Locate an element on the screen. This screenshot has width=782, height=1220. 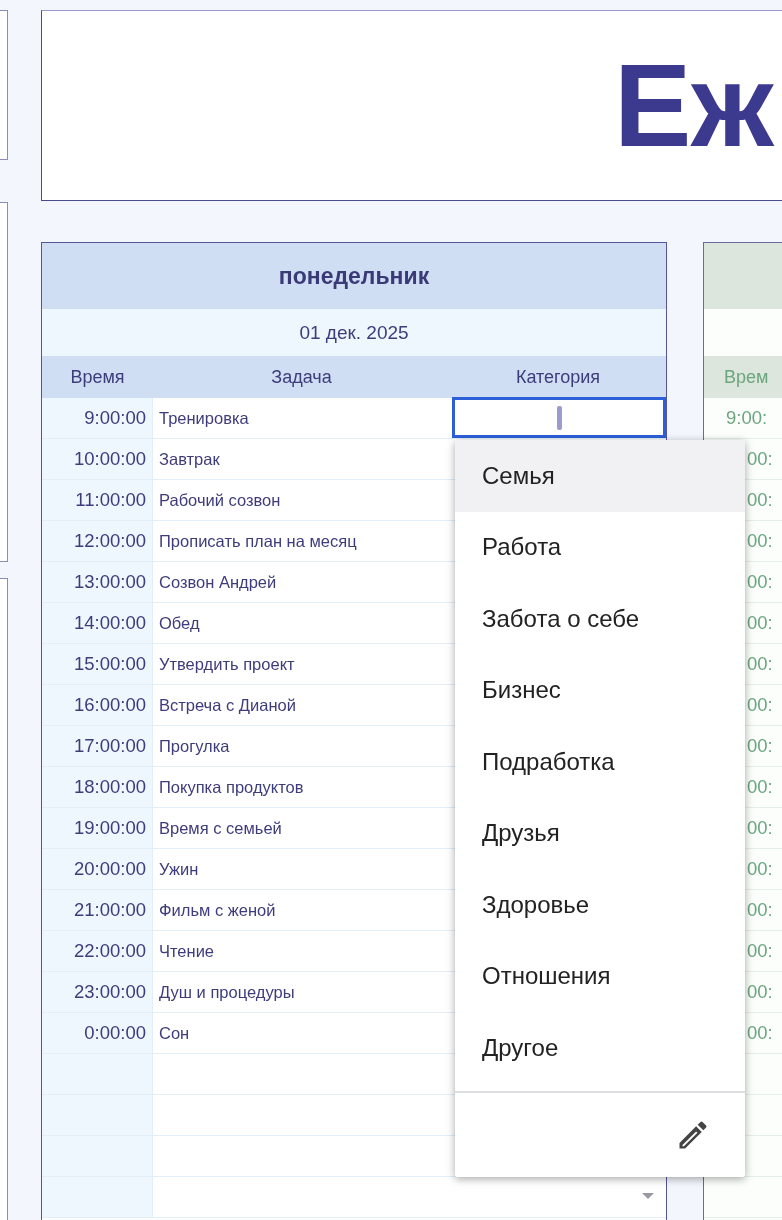
day-header: понедельник is located at coordinates (354, 276).